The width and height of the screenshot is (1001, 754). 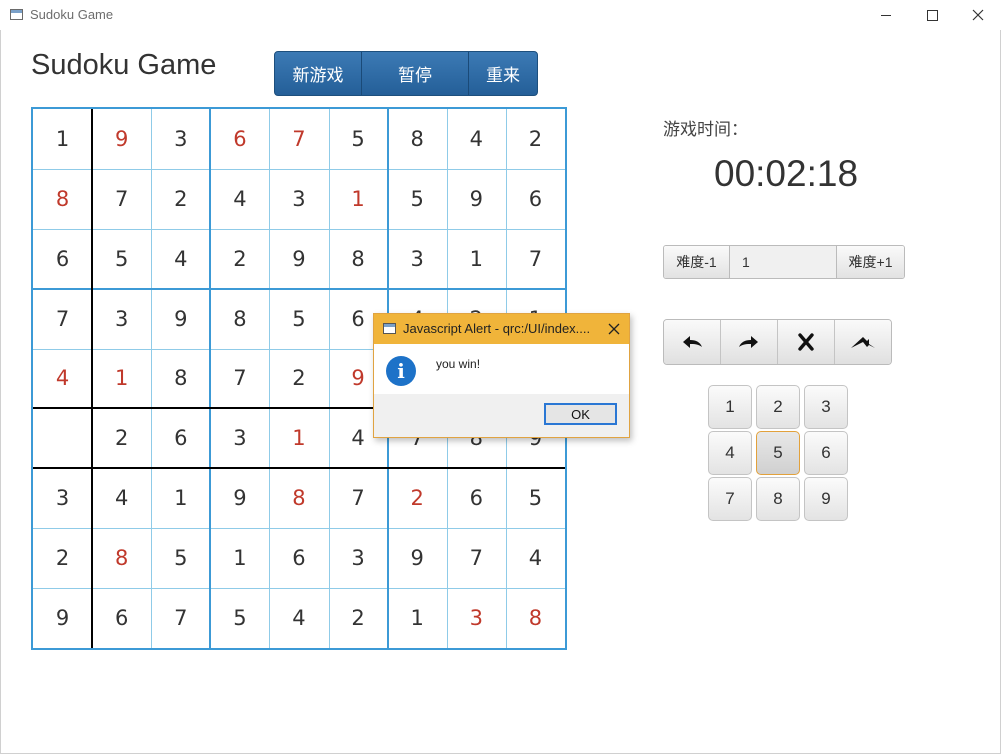 I want to click on clear-button, so click(x=806, y=342).